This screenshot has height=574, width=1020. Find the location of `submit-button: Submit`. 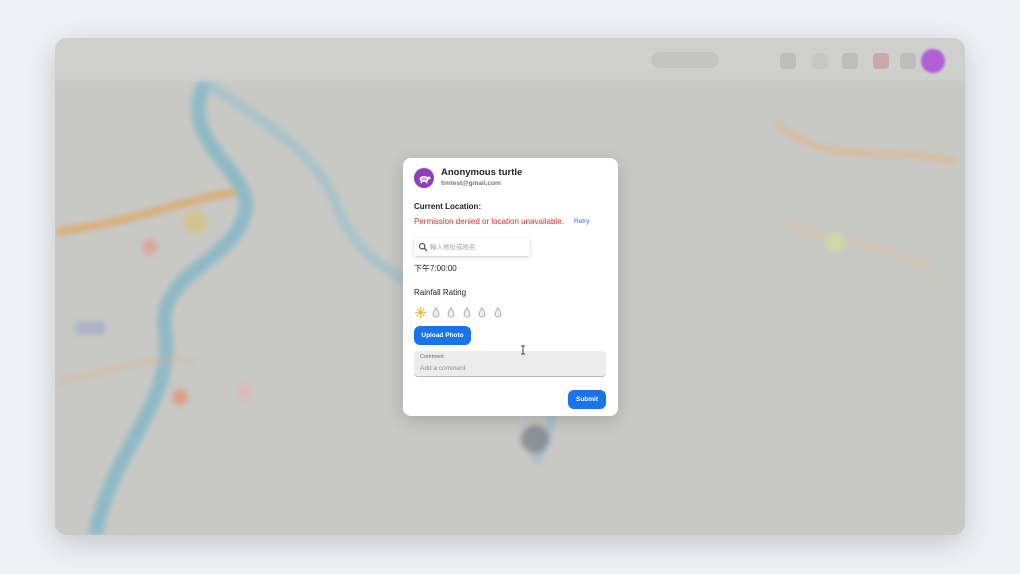

submit-button: Submit is located at coordinates (587, 399).